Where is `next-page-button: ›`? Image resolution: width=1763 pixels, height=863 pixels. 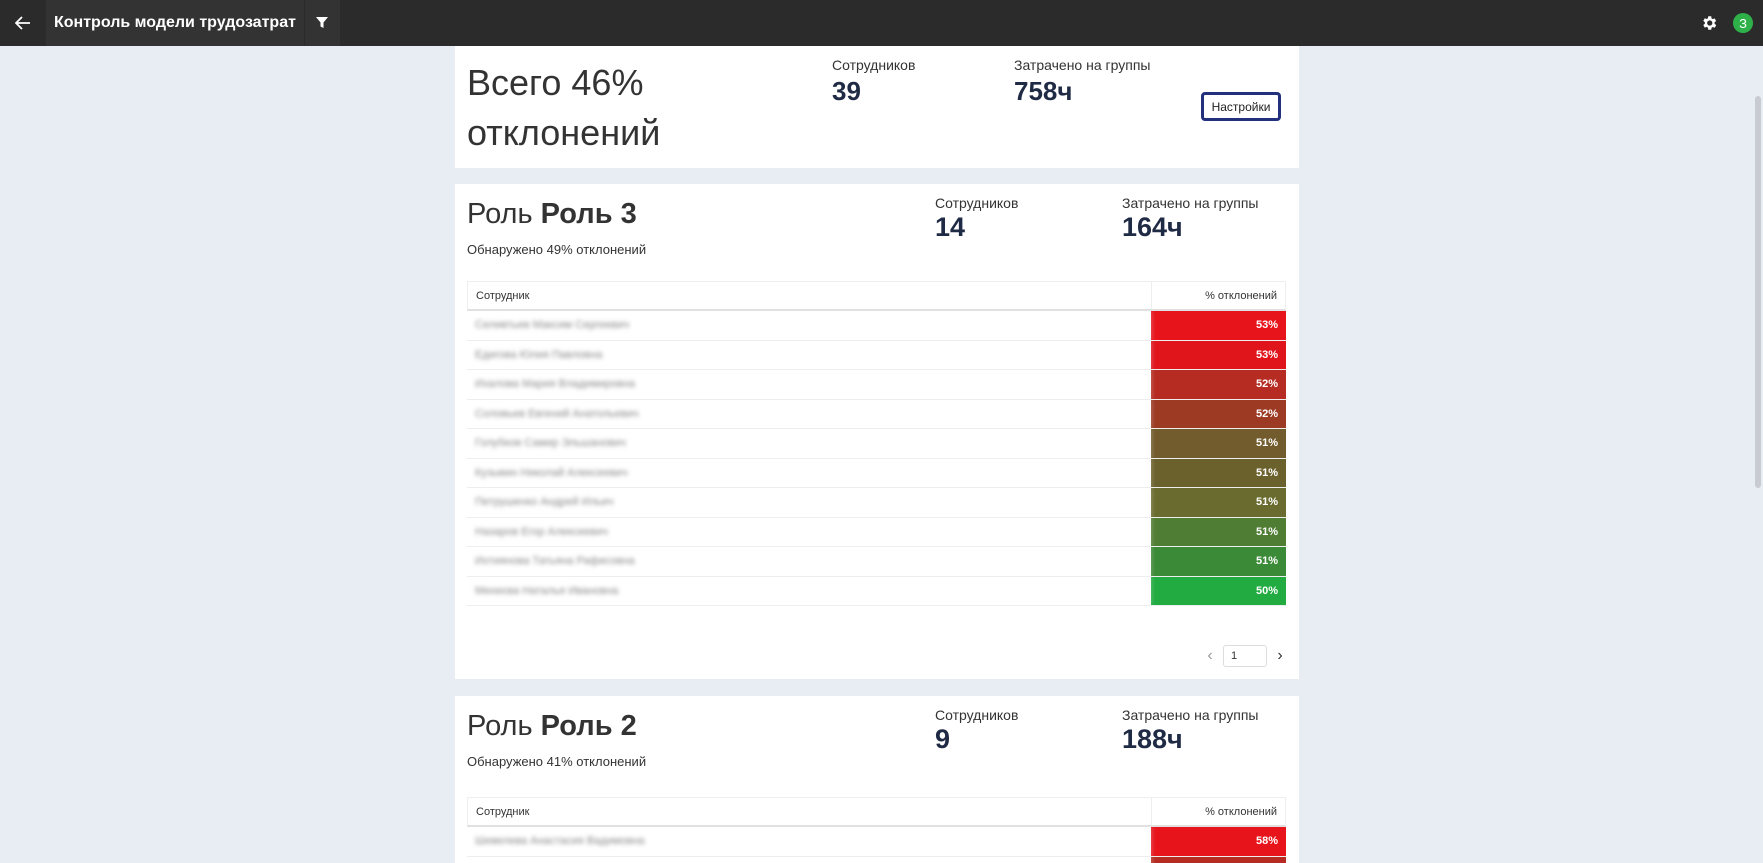 next-page-button: › is located at coordinates (1280, 656).